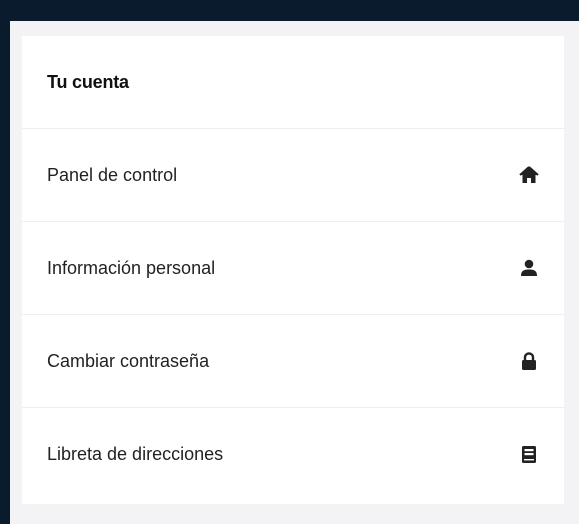  What do you see at coordinates (529, 175) in the screenshot?
I see `home-icon` at bounding box center [529, 175].